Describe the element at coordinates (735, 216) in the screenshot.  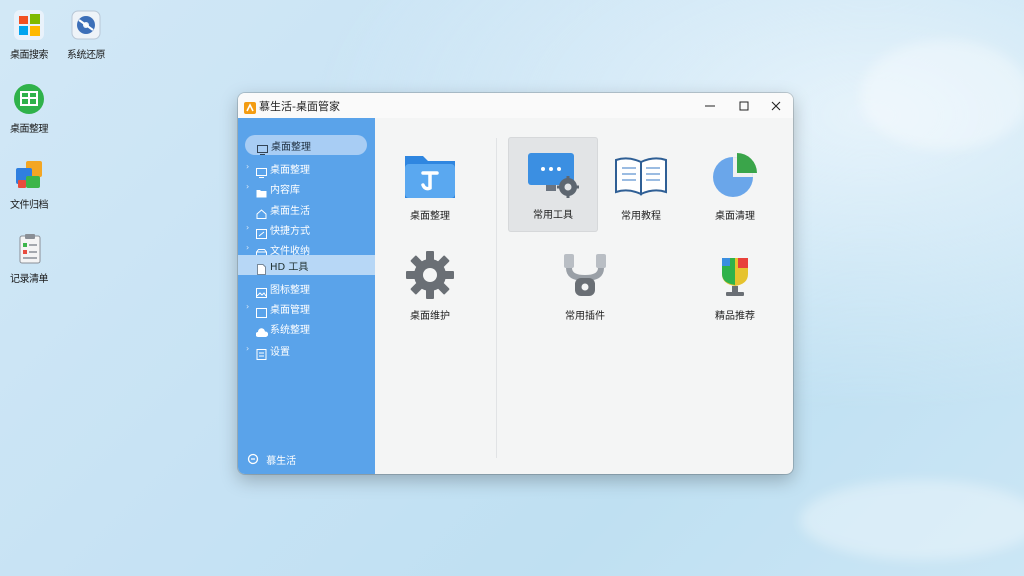
I see `tile-label: 桌面清理` at that location.